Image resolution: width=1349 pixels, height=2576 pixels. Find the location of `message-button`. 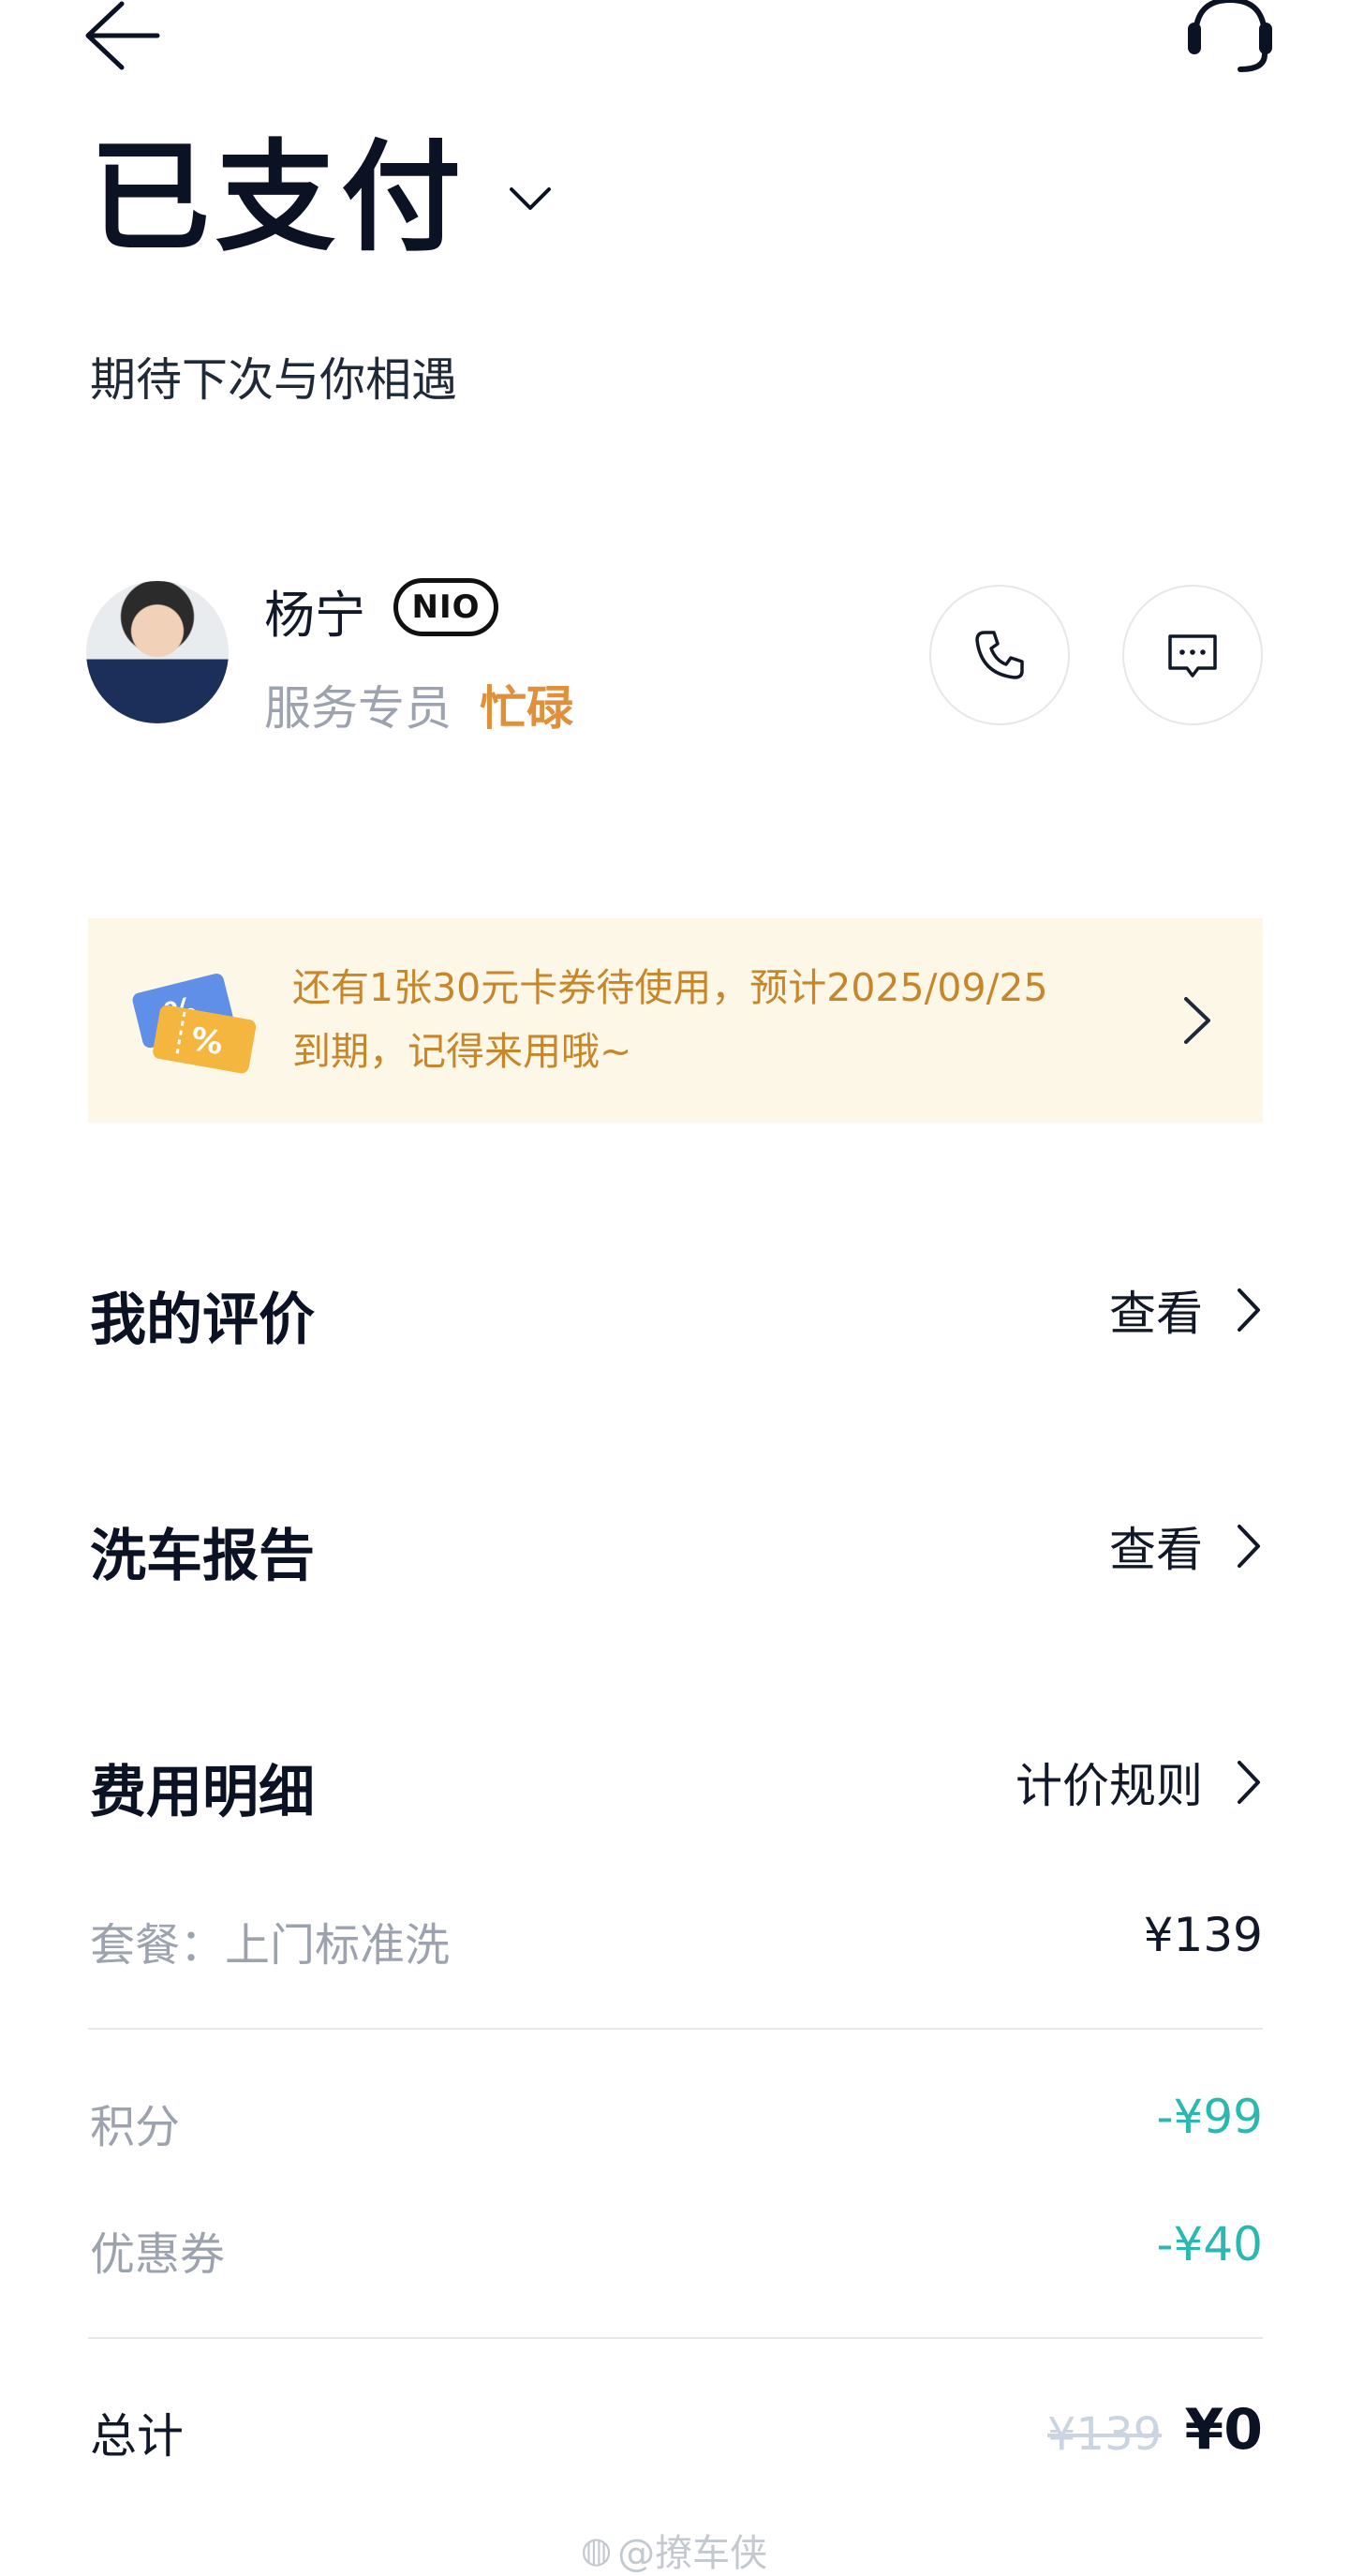

message-button is located at coordinates (1193, 655).